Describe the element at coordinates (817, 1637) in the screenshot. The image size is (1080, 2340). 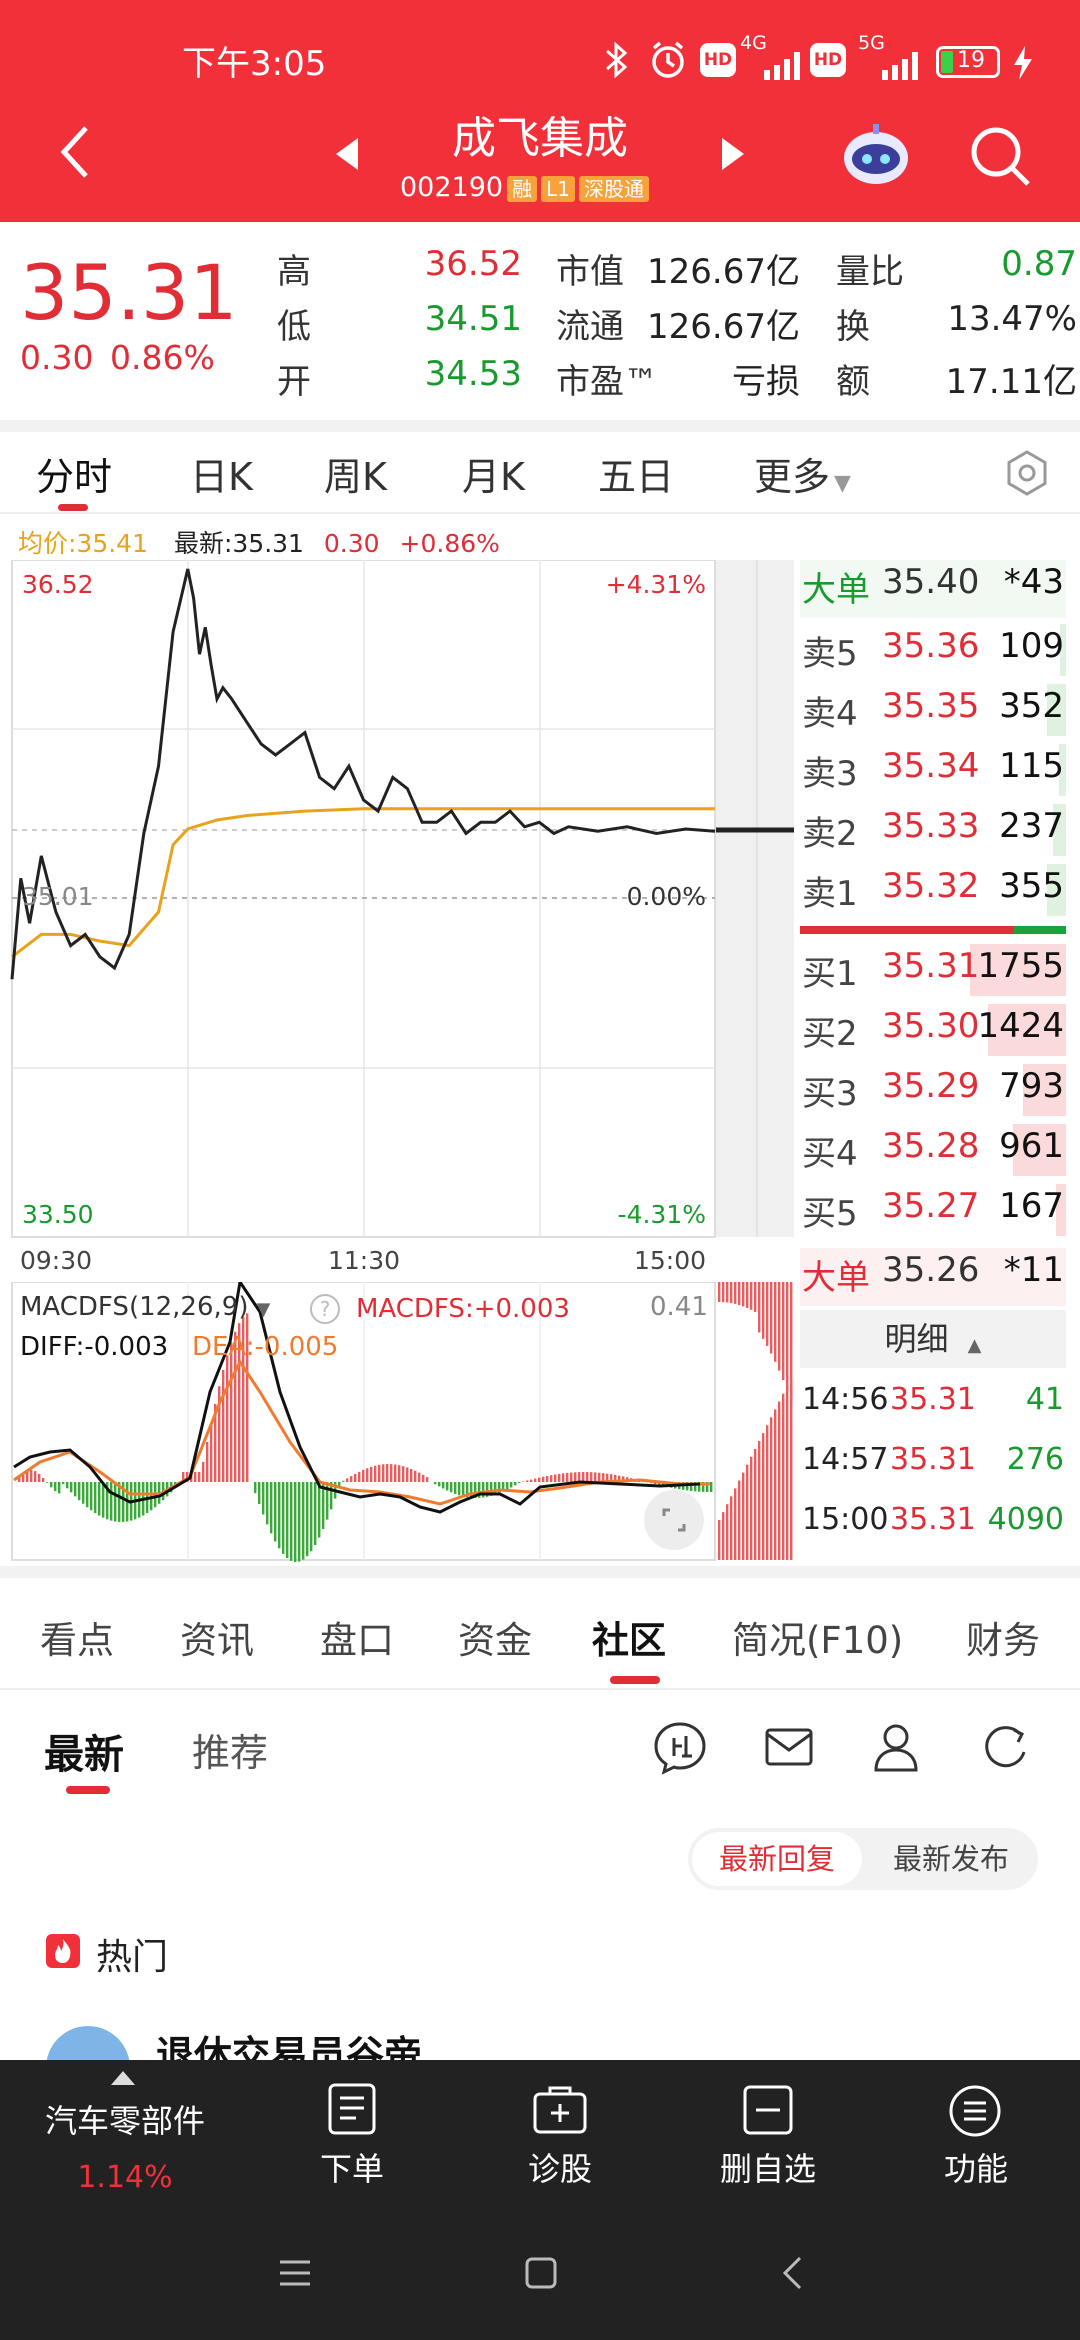
I see `section-tab-5: 简况(F10)` at that location.